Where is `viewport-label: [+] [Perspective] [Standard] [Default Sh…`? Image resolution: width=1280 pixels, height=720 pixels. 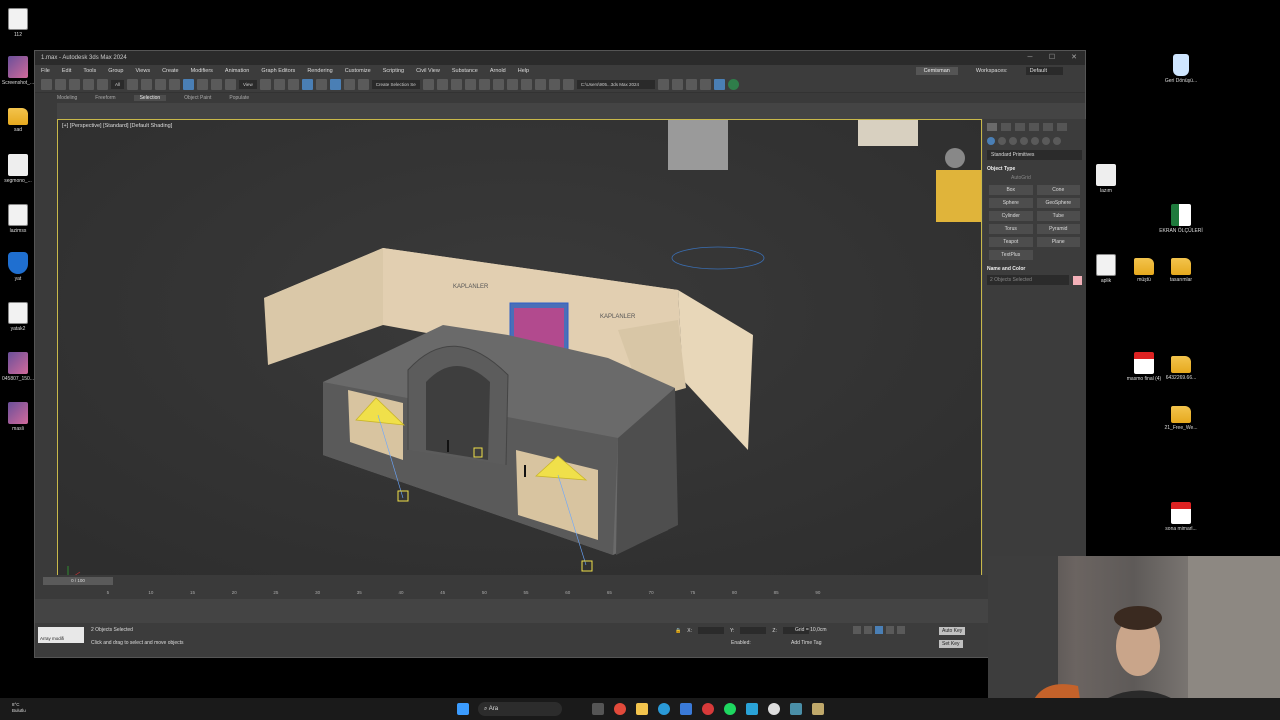
viewport-label: [+] [Perspective] [Standard] [Default Sh… is located at coordinates (117, 126).